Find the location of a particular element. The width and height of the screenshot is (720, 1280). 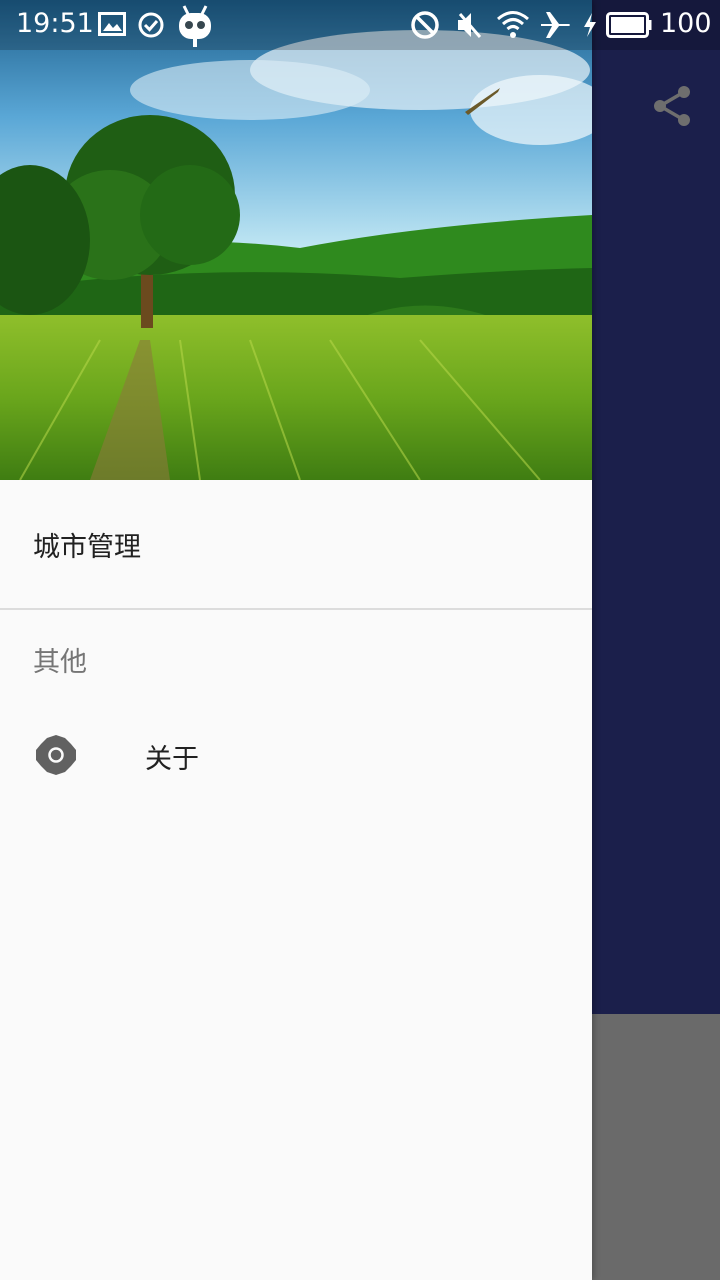

gear-icon is located at coordinates (56, 755).